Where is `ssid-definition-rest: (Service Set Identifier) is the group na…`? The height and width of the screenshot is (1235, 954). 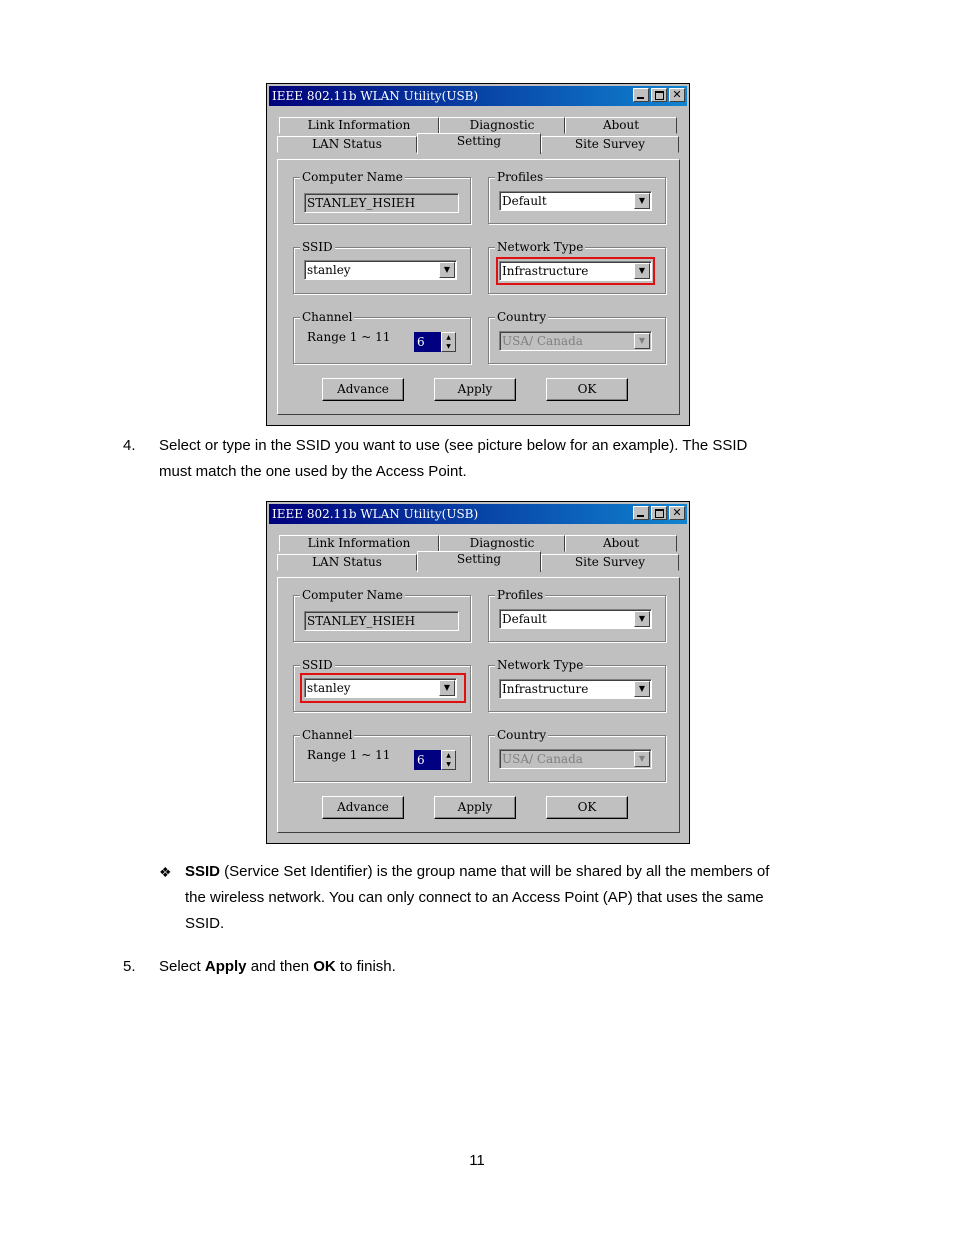 ssid-definition-rest: (Service Set Identifier) is the group na… is located at coordinates (495, 871).